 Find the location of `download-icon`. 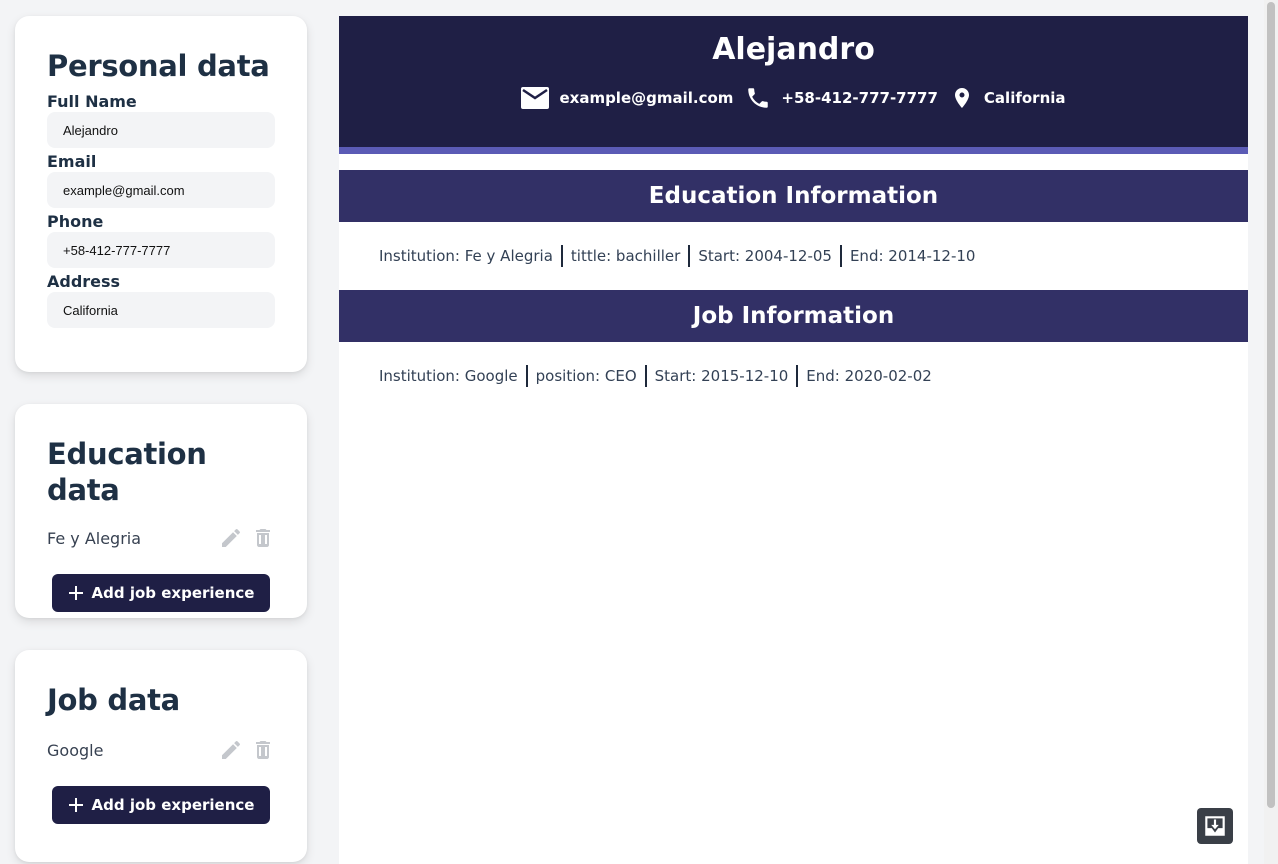

download-icon is located at coordinates (1215, 826).